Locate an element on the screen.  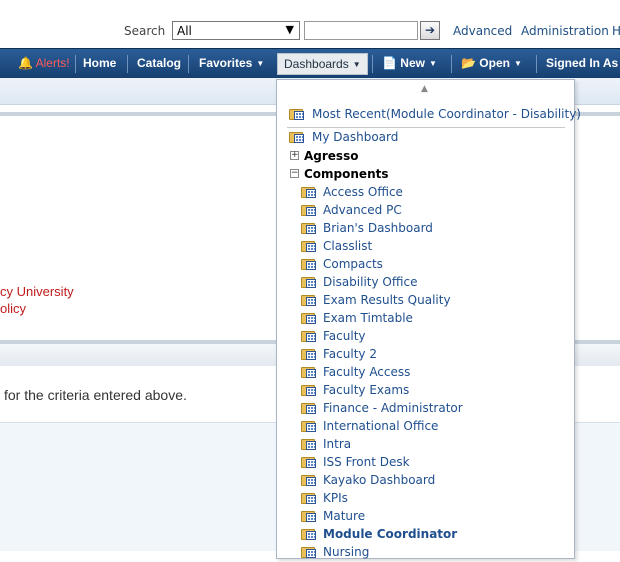
nav-alerts-label: Alerts! is located at coordinates (52, 63).